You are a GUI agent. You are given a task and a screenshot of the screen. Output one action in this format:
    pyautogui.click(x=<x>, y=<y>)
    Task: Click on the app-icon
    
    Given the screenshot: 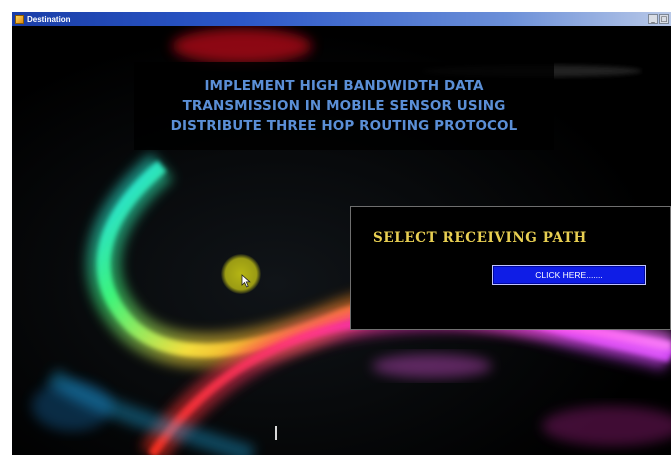 What is the action you would take?
    pyautogui.click(x=19, y=19)
    